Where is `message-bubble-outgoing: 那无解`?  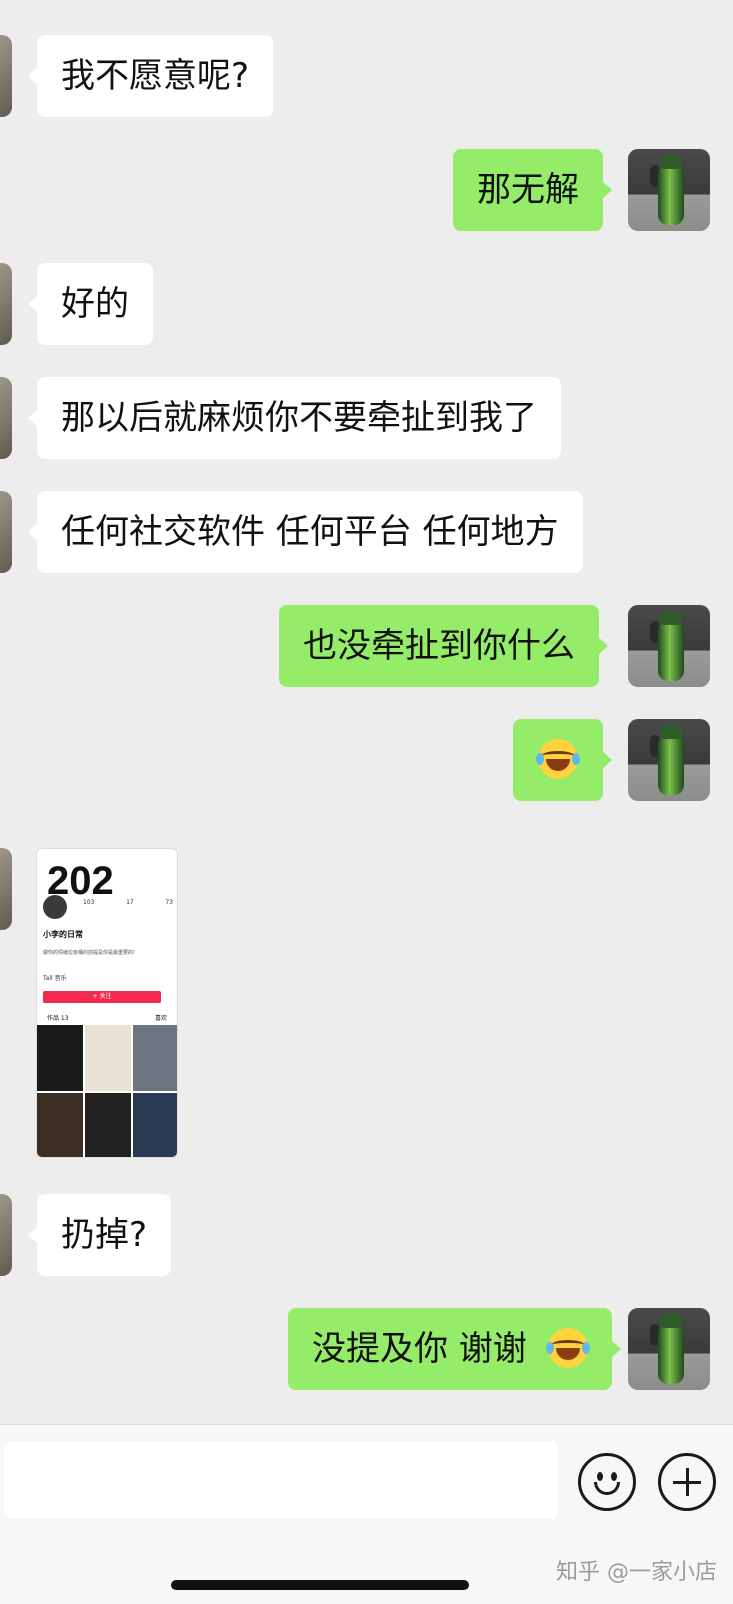 message-bubble-outgoing: 那无解 is located at coordinates (532, 190).